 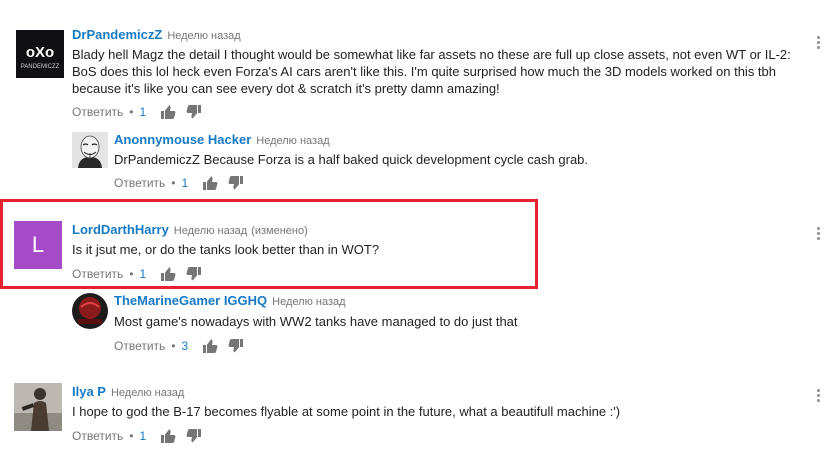 I want to click on photo-avatar-icon, so click(x=38, y=407).